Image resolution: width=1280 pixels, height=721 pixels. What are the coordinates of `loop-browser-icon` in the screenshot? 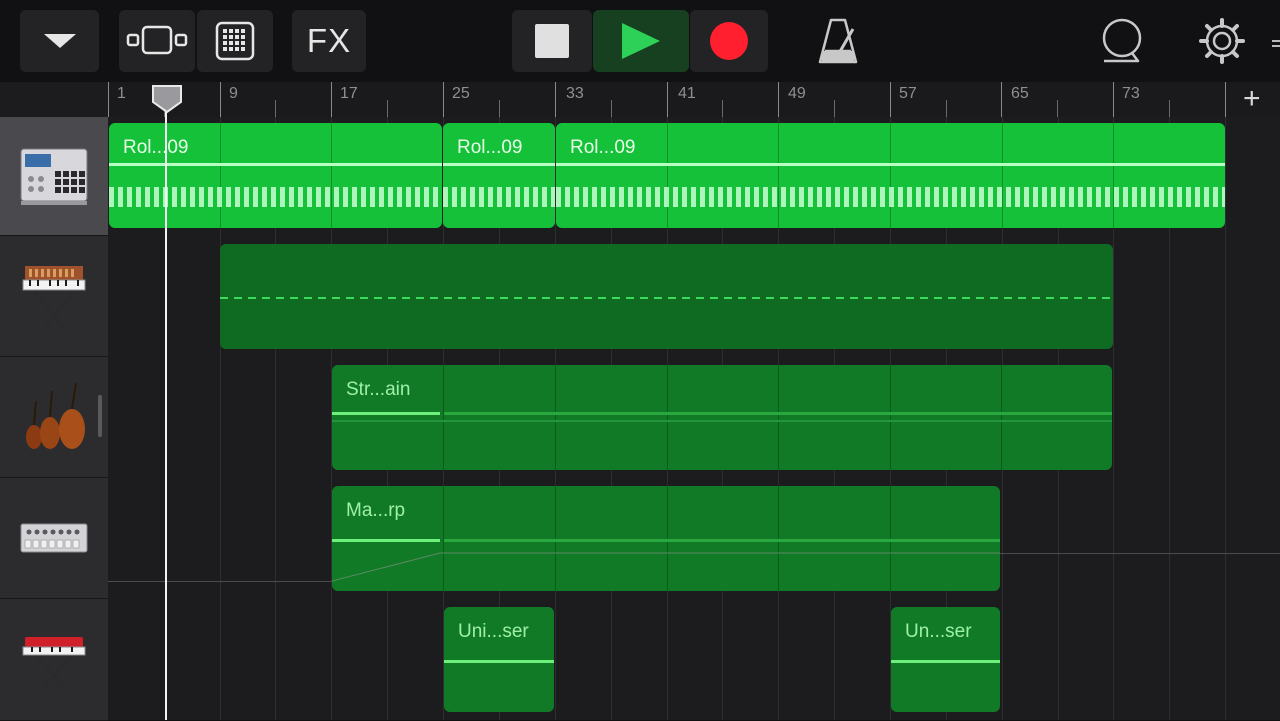 It's located at (1122, 40).